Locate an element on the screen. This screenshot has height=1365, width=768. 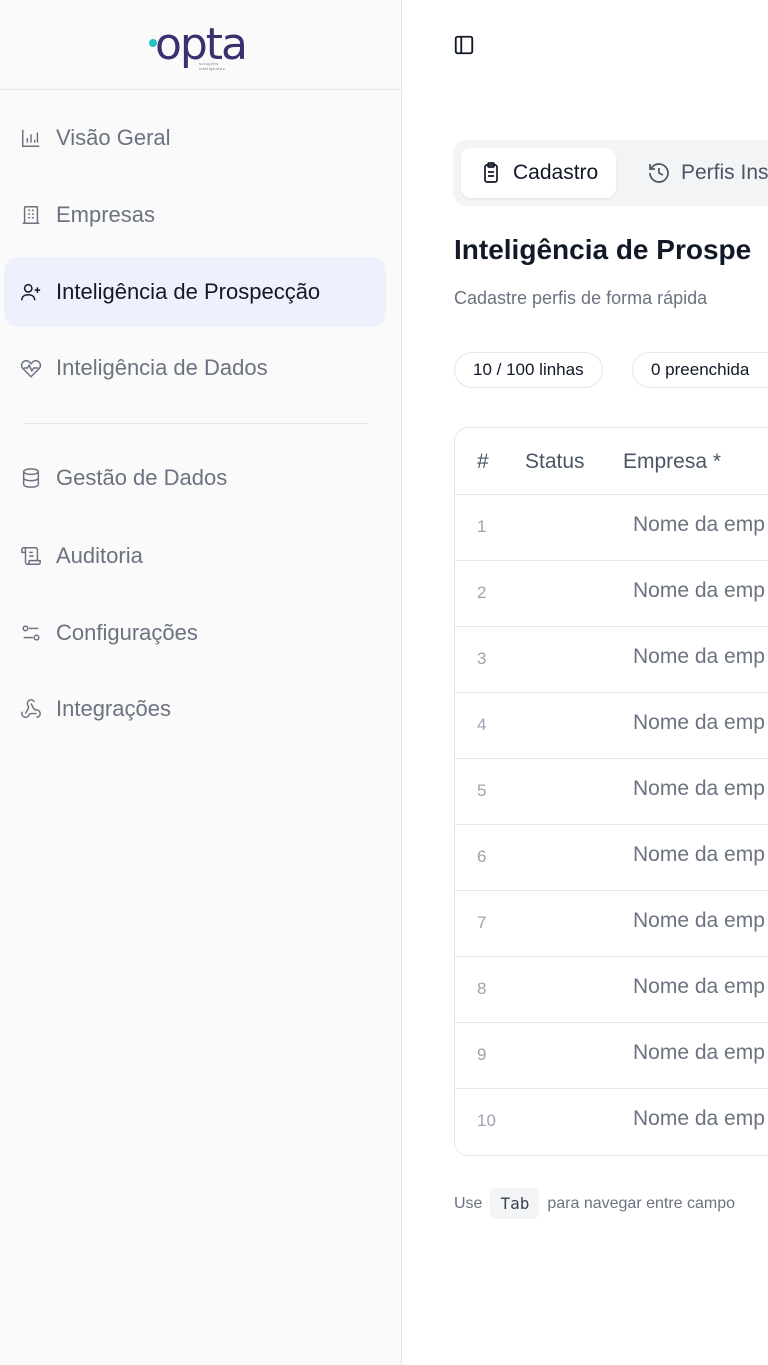
sidebar-item-label: Inteligência de Prospecção is located at coordinates (188, 291).